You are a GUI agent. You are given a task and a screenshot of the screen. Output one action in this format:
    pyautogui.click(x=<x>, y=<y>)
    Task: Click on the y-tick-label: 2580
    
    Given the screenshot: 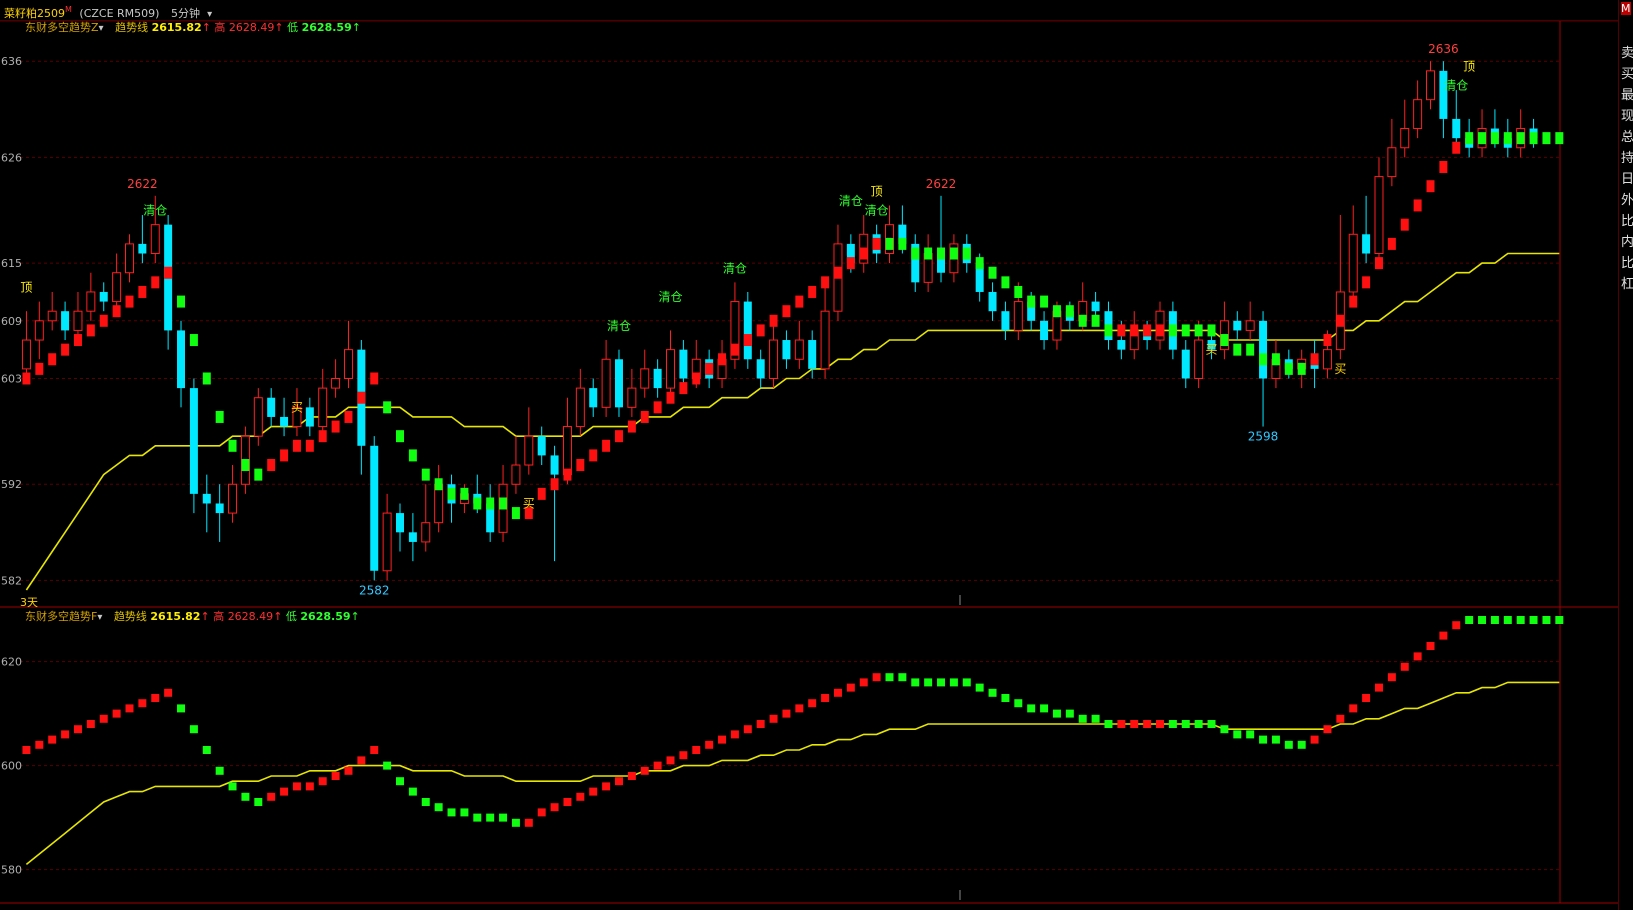 What is the action you would take?
    pyautogui.click(x=11, y=870)
    